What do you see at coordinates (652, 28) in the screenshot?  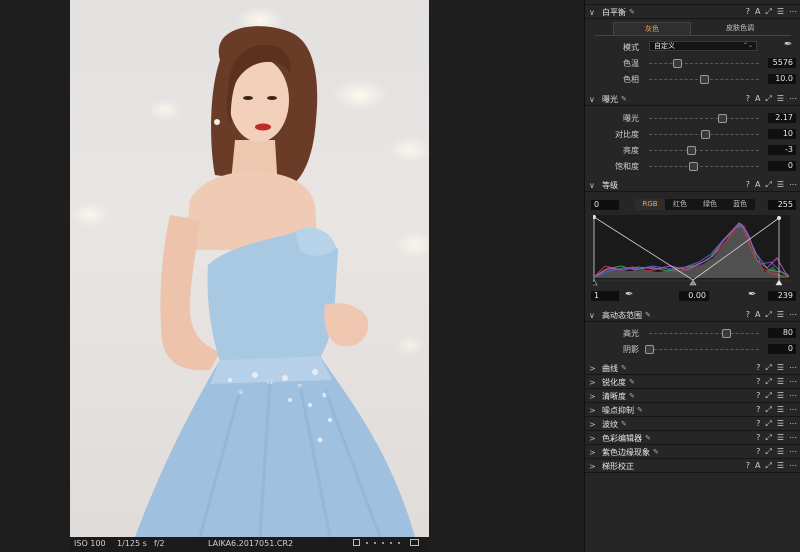 I see `tab-gray: 灰色` at bounding box center [652, 28].